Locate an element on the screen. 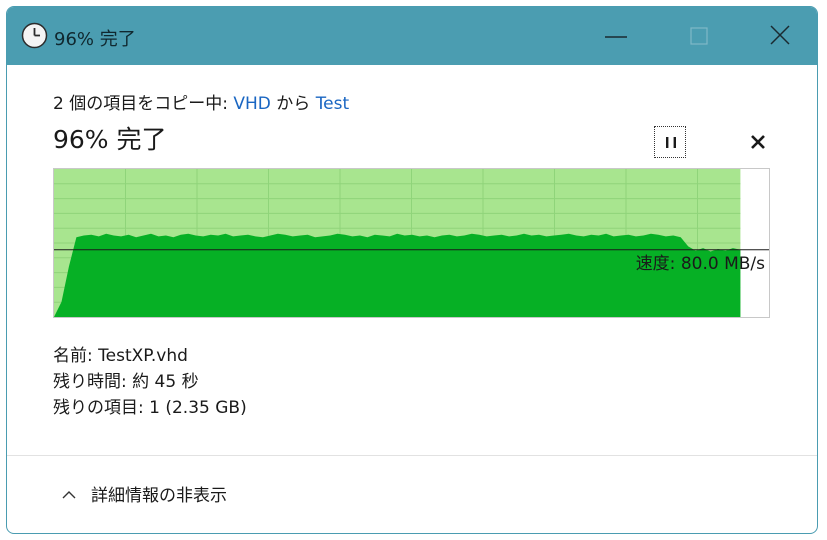  cancel-button is located at coordinates (758, 142).